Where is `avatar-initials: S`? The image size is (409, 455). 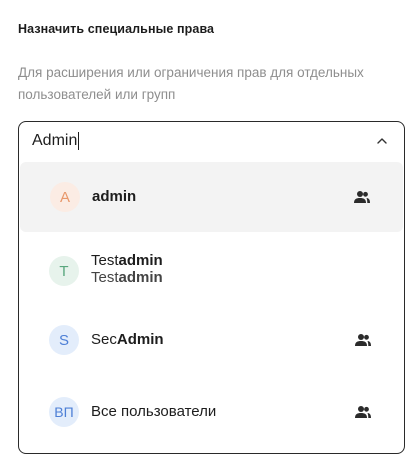
avatar-initials: S is located at coordinates (63, 340).